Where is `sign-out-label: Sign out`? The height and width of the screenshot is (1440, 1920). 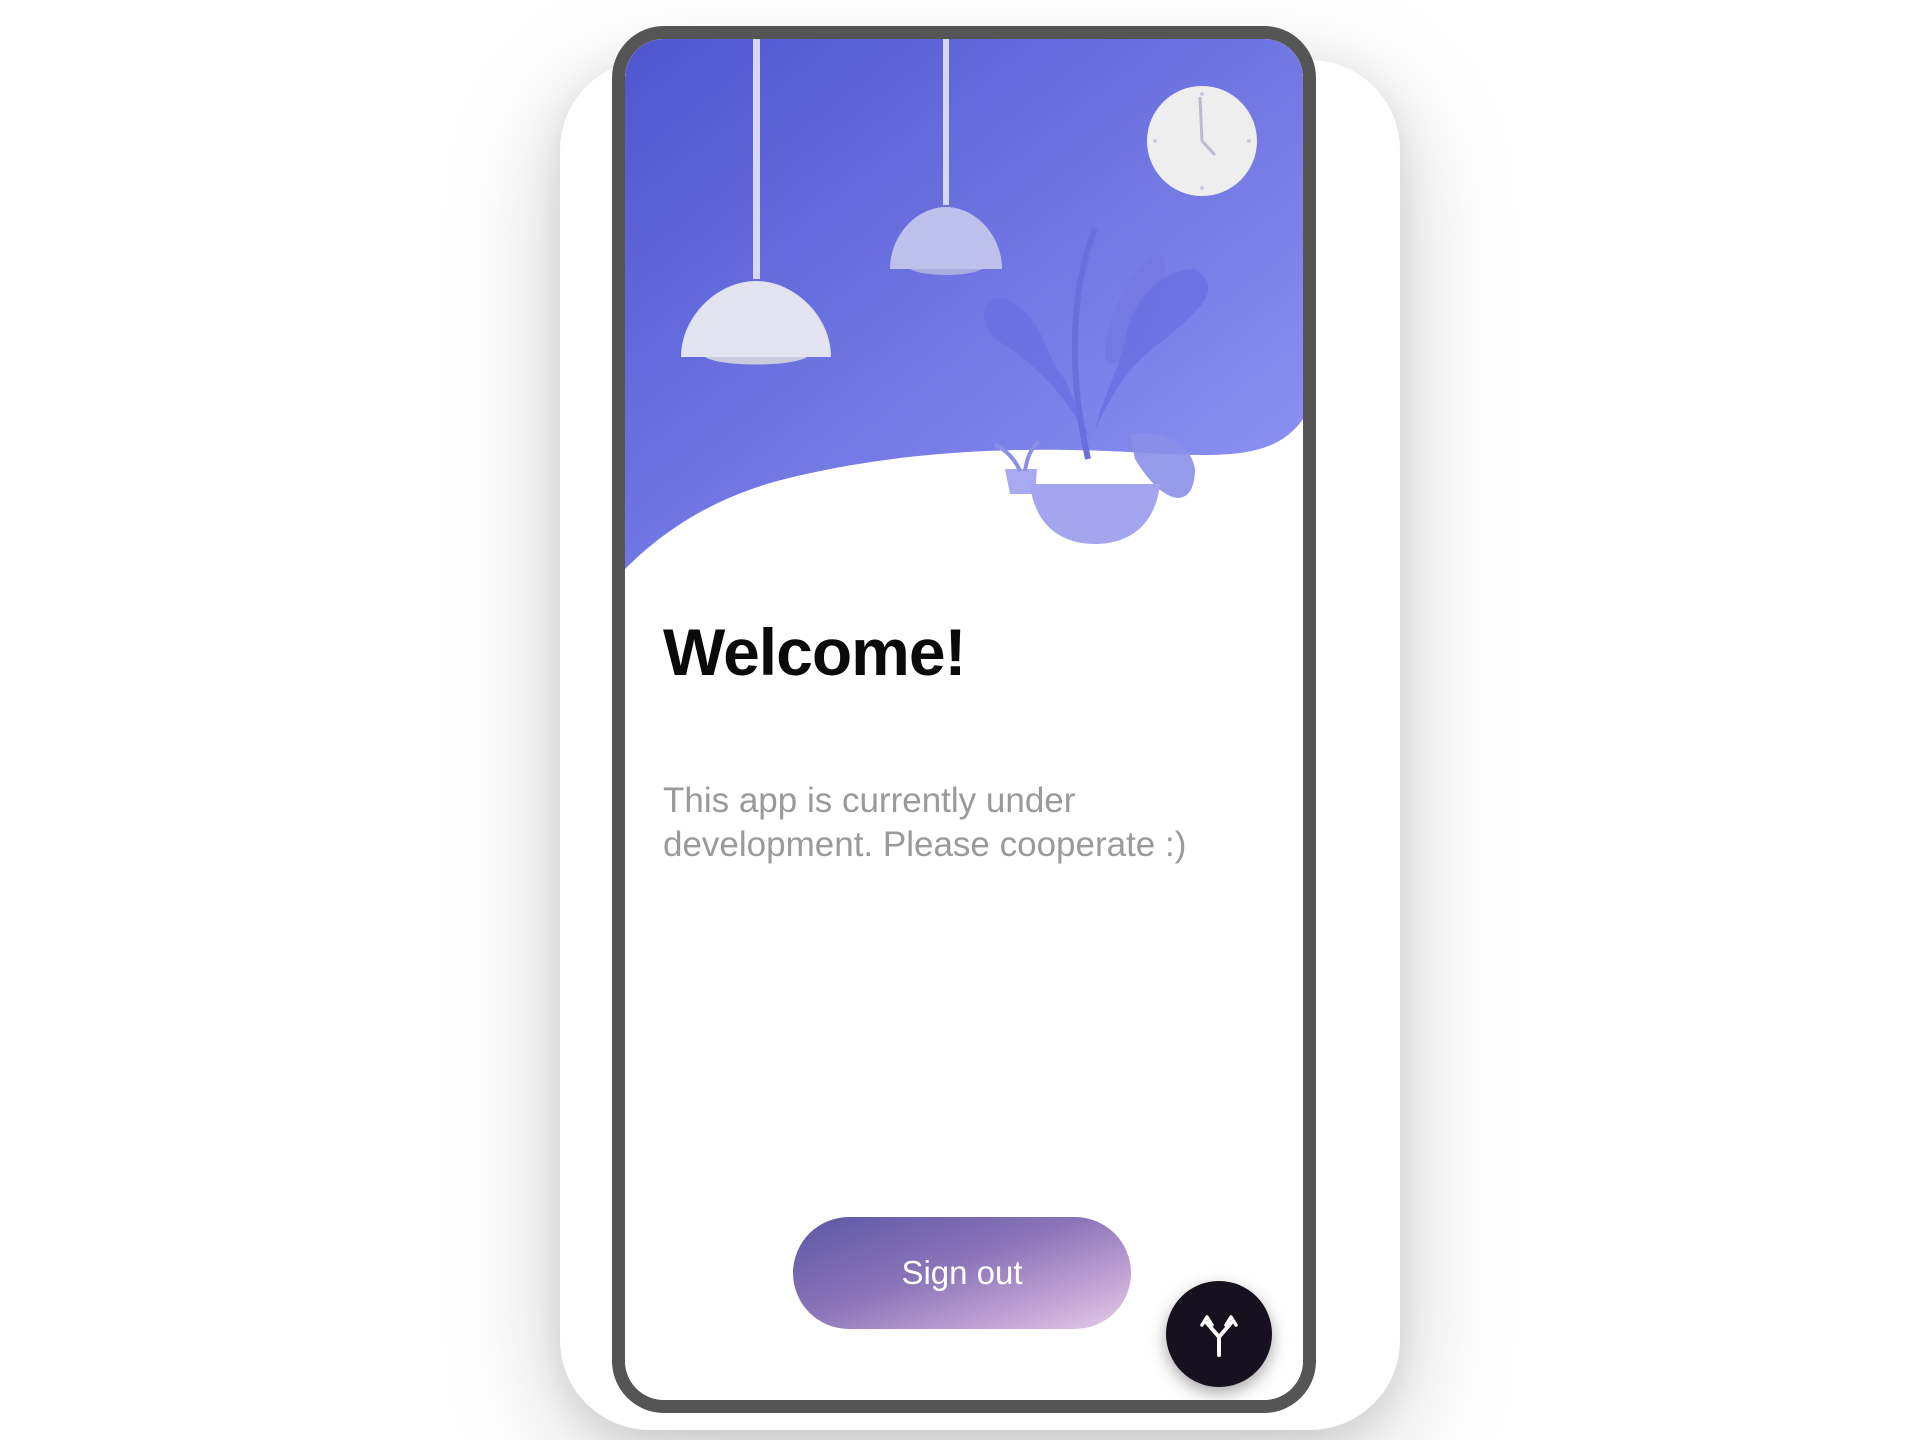
sign-out-label: Sign out is located at coordinates (962, 1272).